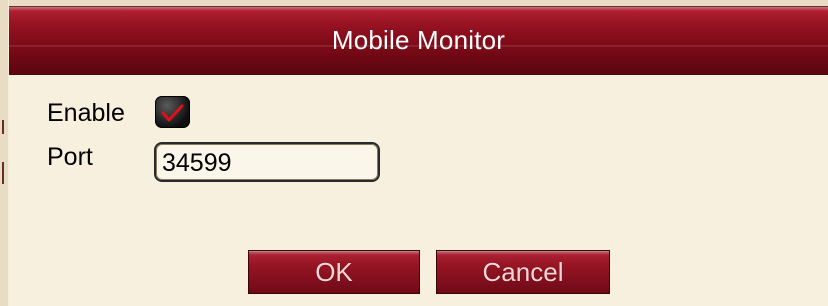 The width and height of the screenshot is (828, 306). I want to click on cancel-button: Cancel, so click(523, 272).